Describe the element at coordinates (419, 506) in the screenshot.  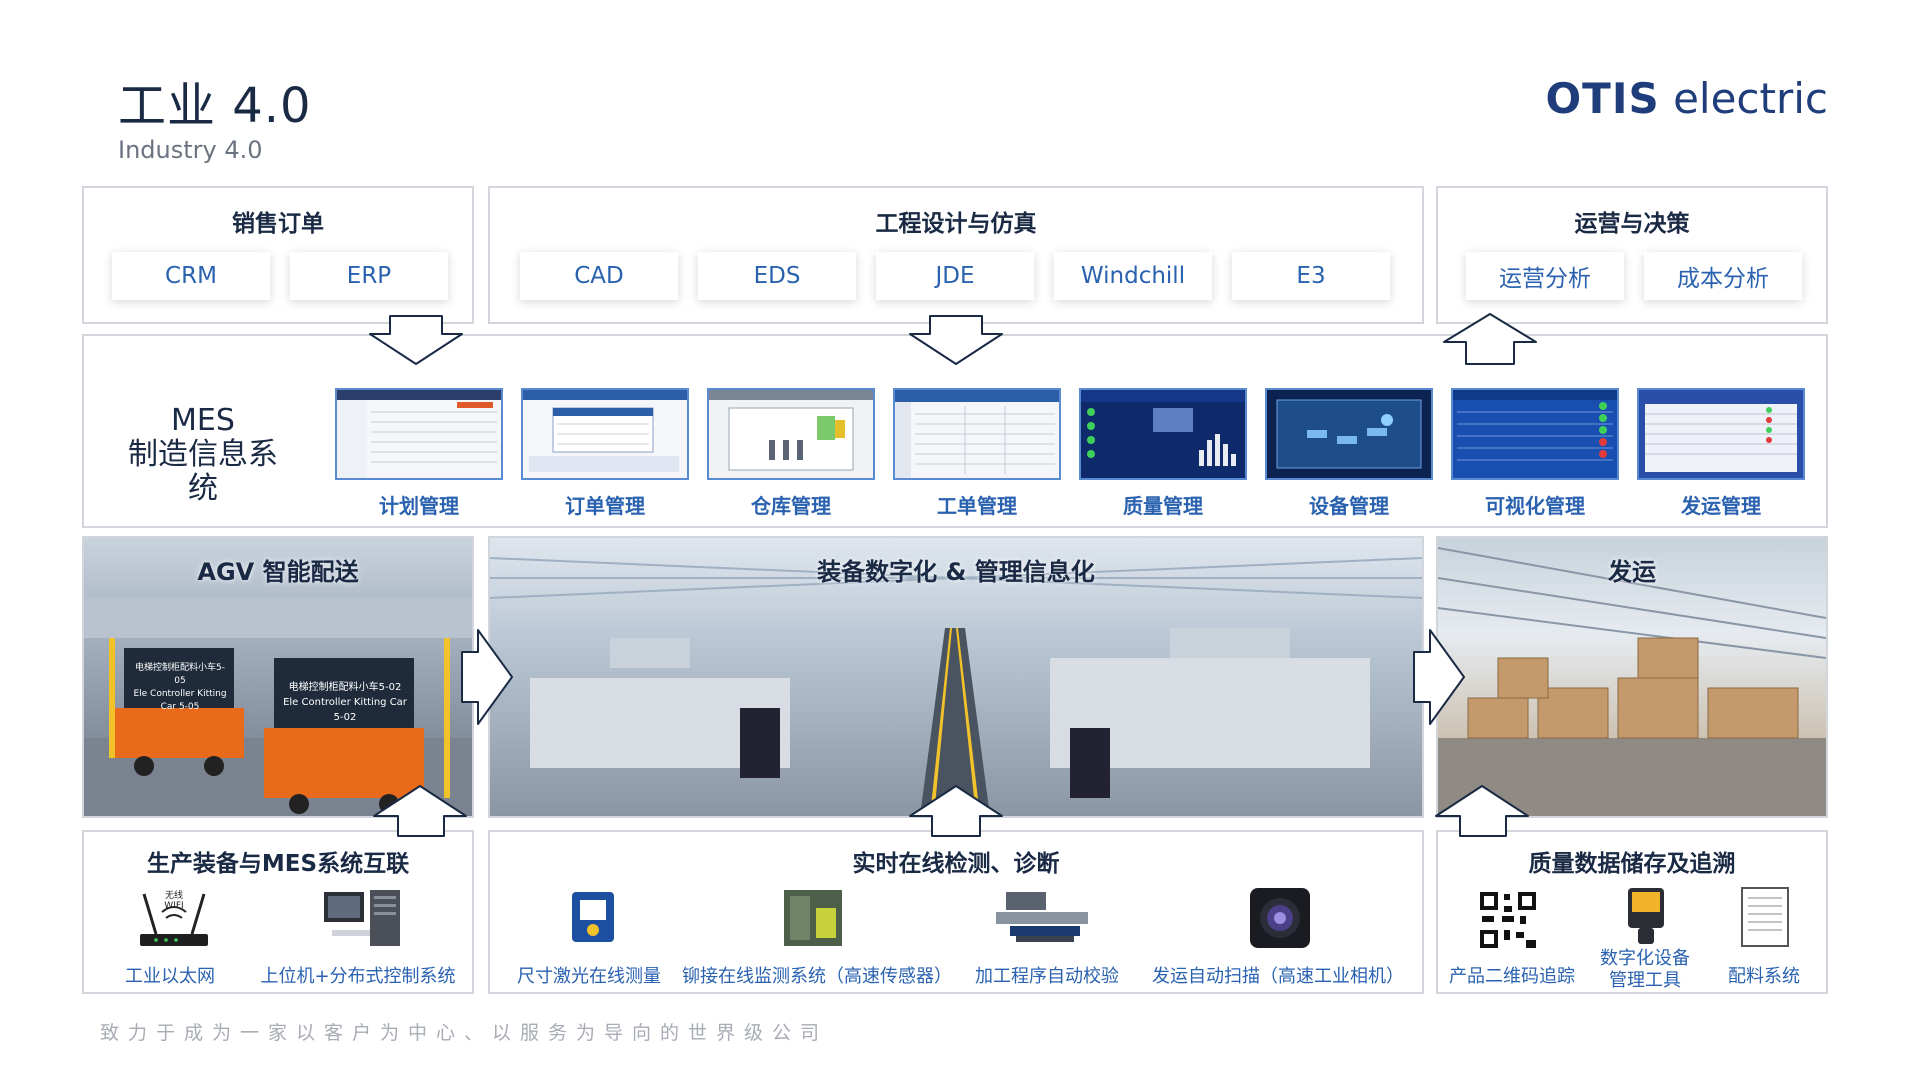
I see `plan-management-label: 计划管理` at that location.